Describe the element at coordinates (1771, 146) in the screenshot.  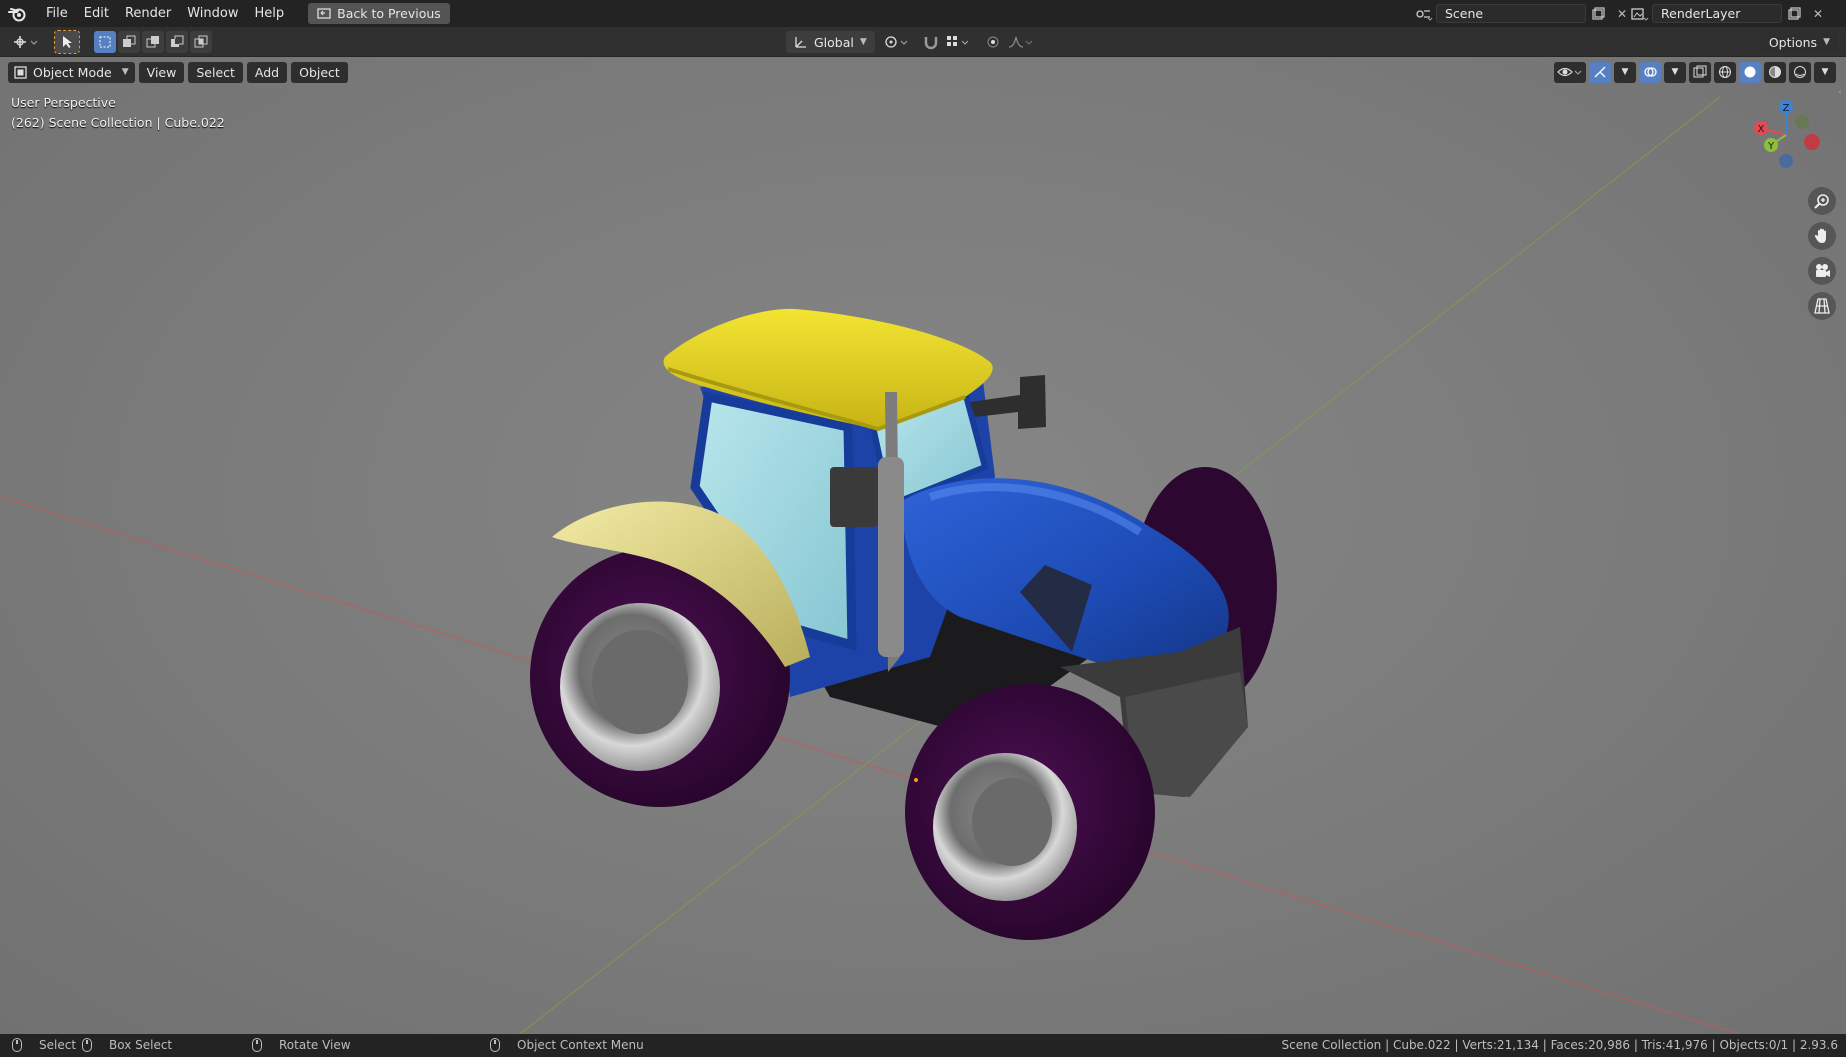
I see `gizmo-y-label: Y` at that location.